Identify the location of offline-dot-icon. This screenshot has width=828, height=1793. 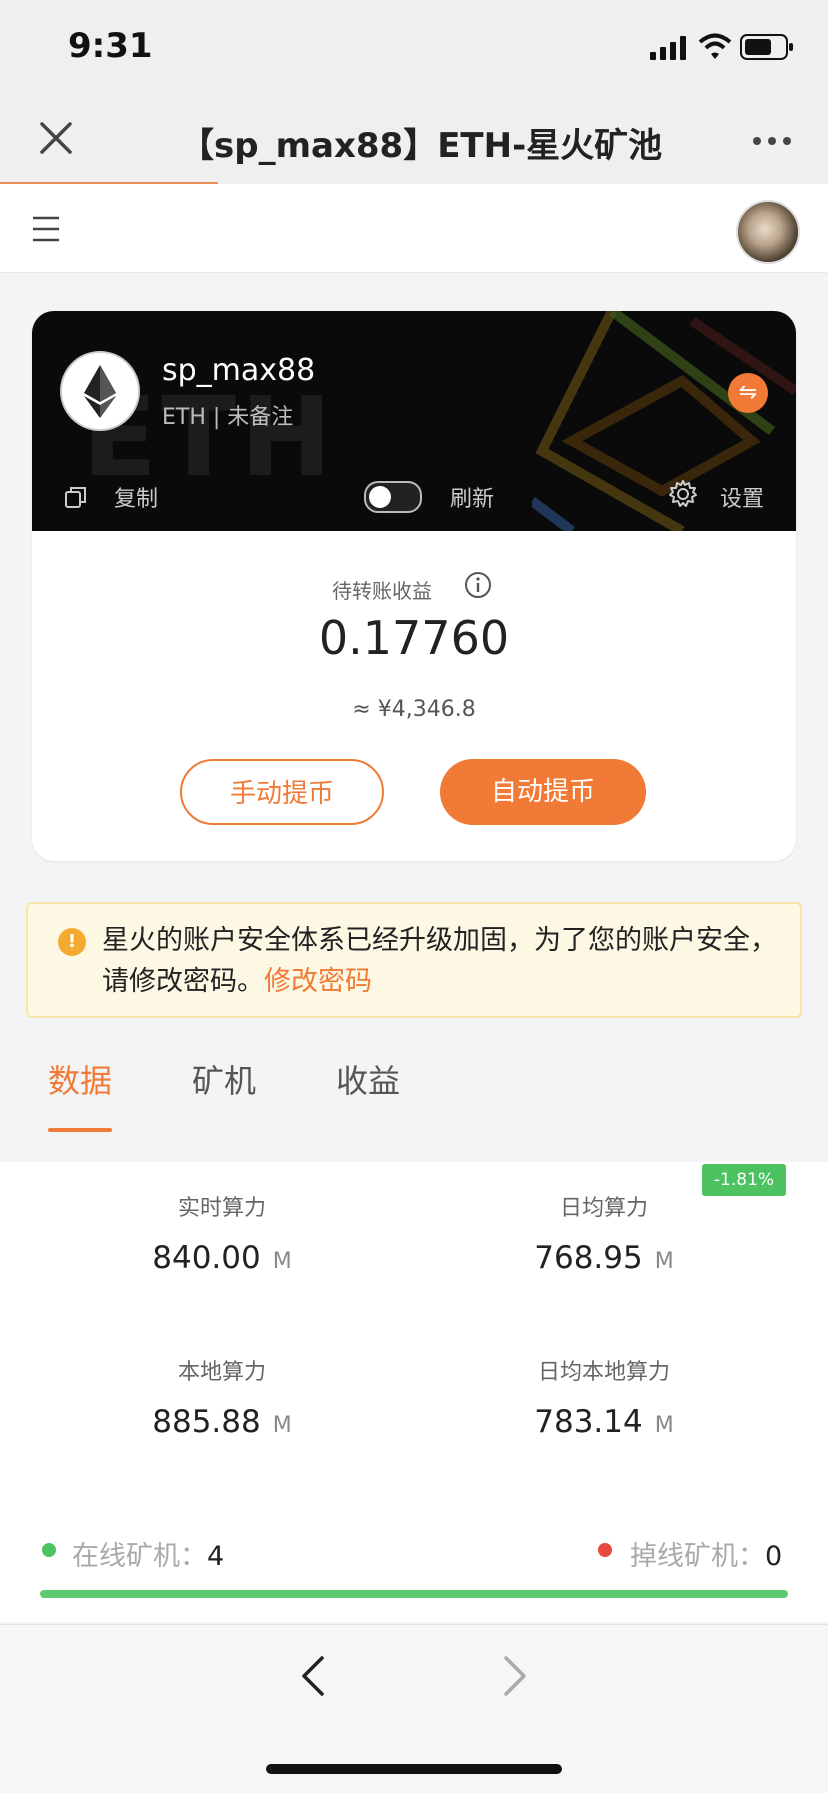
(605, 1550).